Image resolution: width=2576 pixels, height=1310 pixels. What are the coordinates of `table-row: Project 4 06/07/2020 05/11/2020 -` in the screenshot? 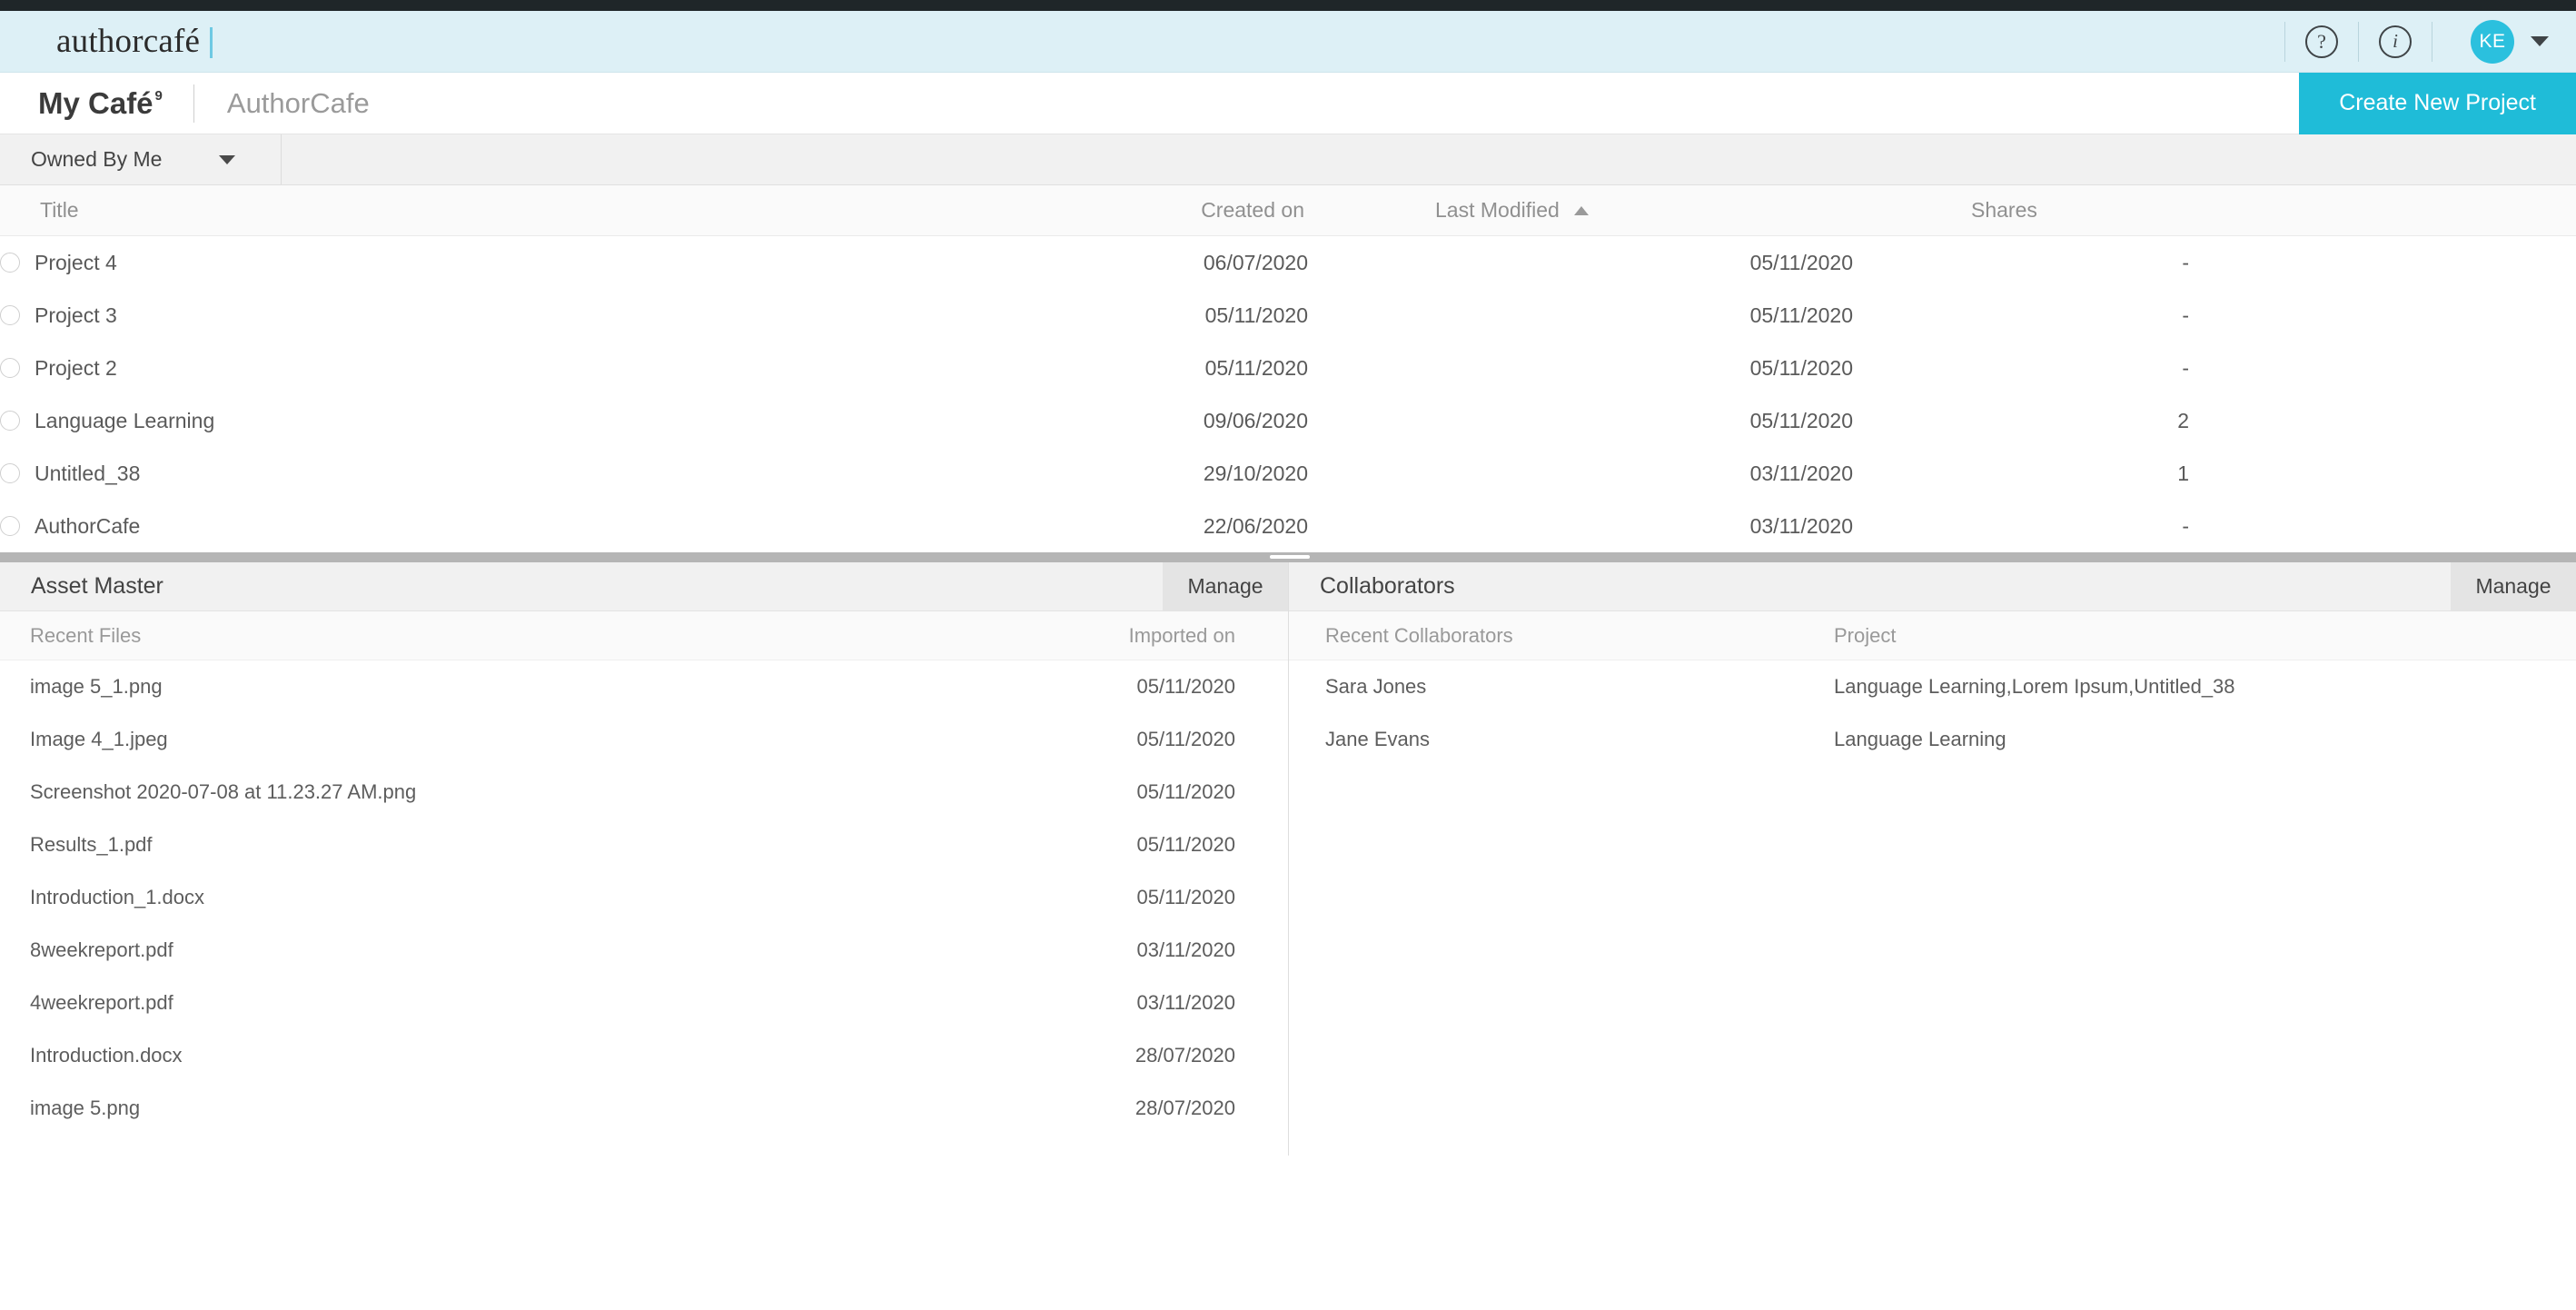 It's located at (1288, 262).